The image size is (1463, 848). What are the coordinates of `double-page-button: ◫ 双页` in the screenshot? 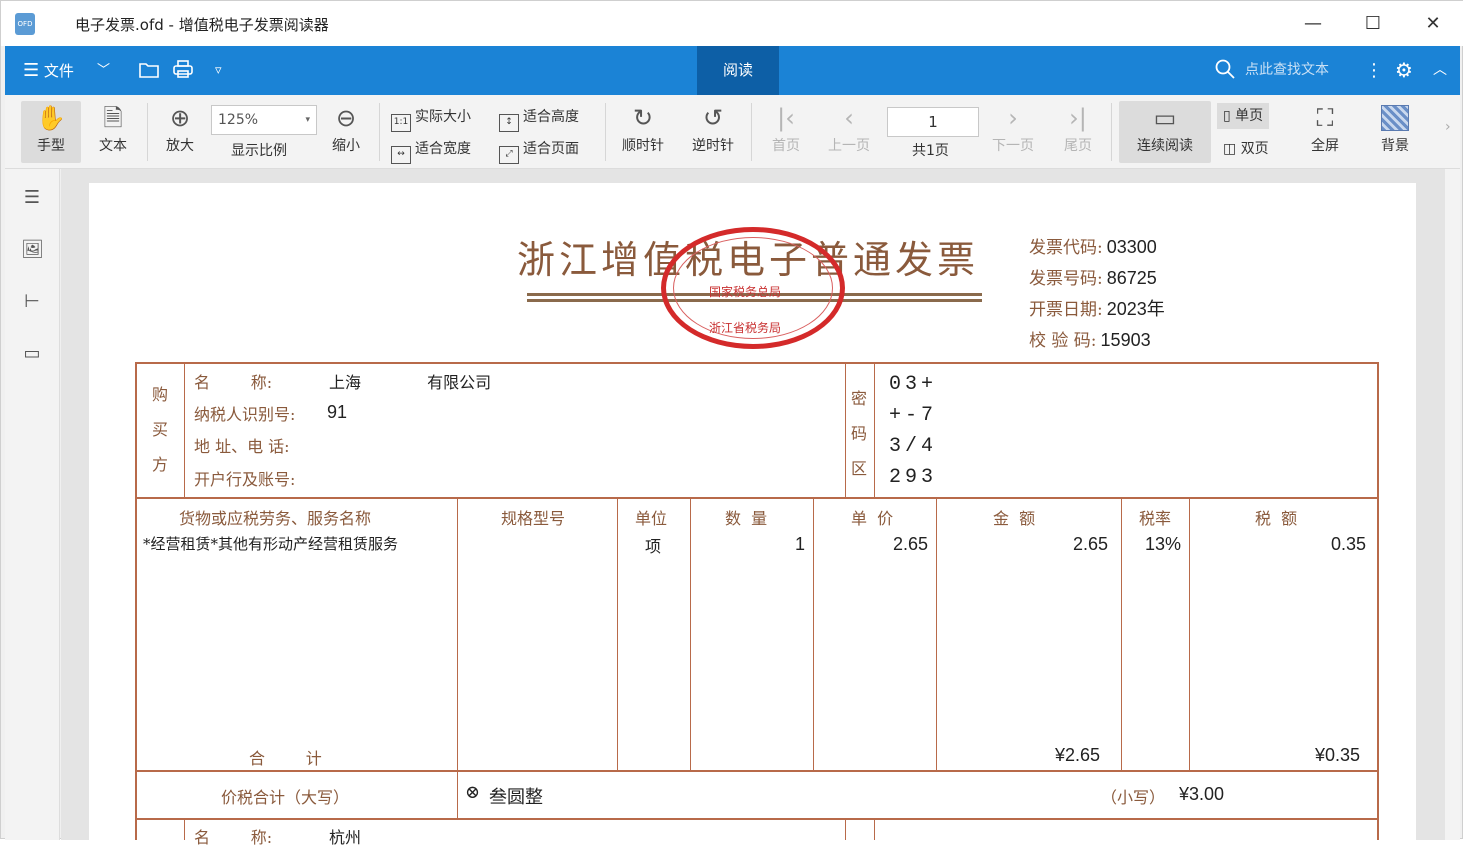 It's located at (1246, 149).